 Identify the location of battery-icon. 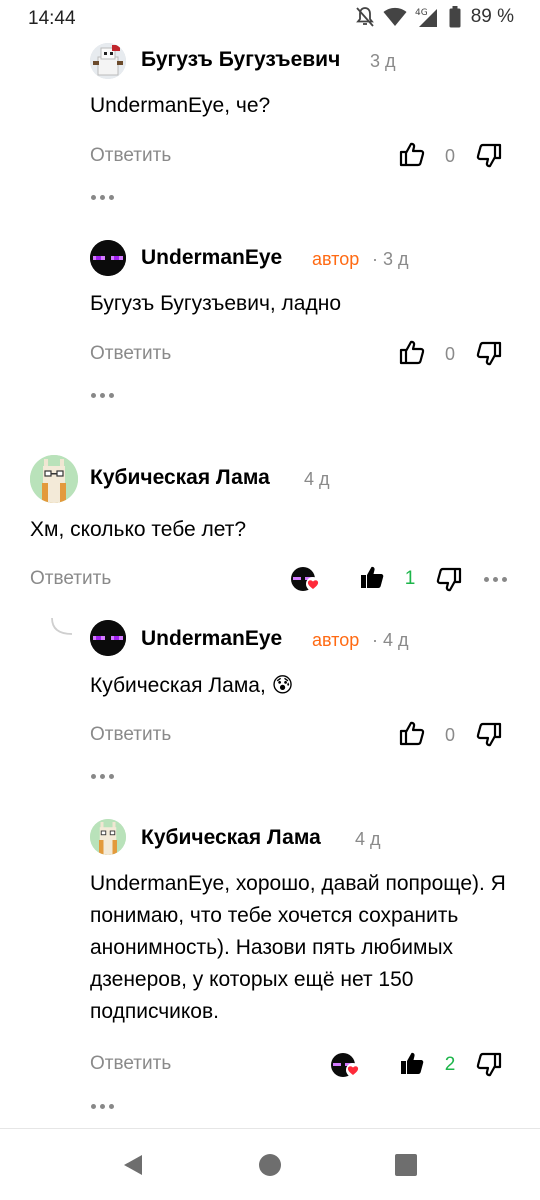
(455, 17).